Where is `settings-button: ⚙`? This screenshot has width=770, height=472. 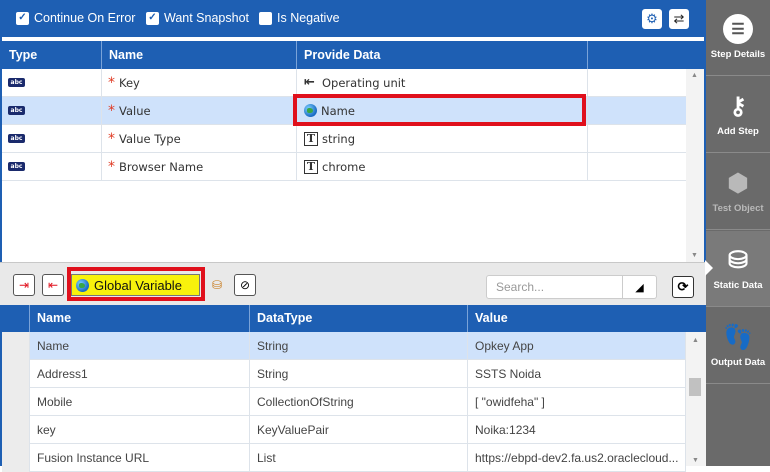
settings-button: ⚙ is located at coordinates (652, 19).